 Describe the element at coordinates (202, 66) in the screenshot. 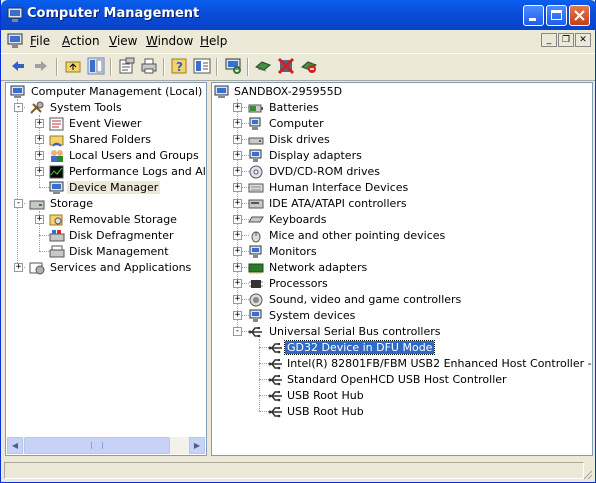

I see `action-pane-icon` at that location.